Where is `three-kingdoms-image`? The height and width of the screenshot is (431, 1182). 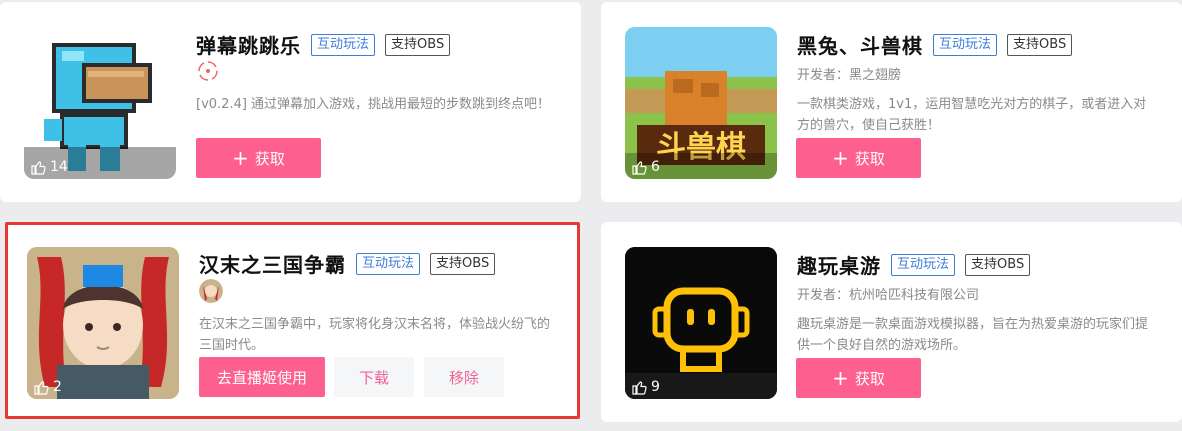
three-kingdoms-image is located at coordinates (103, 323).